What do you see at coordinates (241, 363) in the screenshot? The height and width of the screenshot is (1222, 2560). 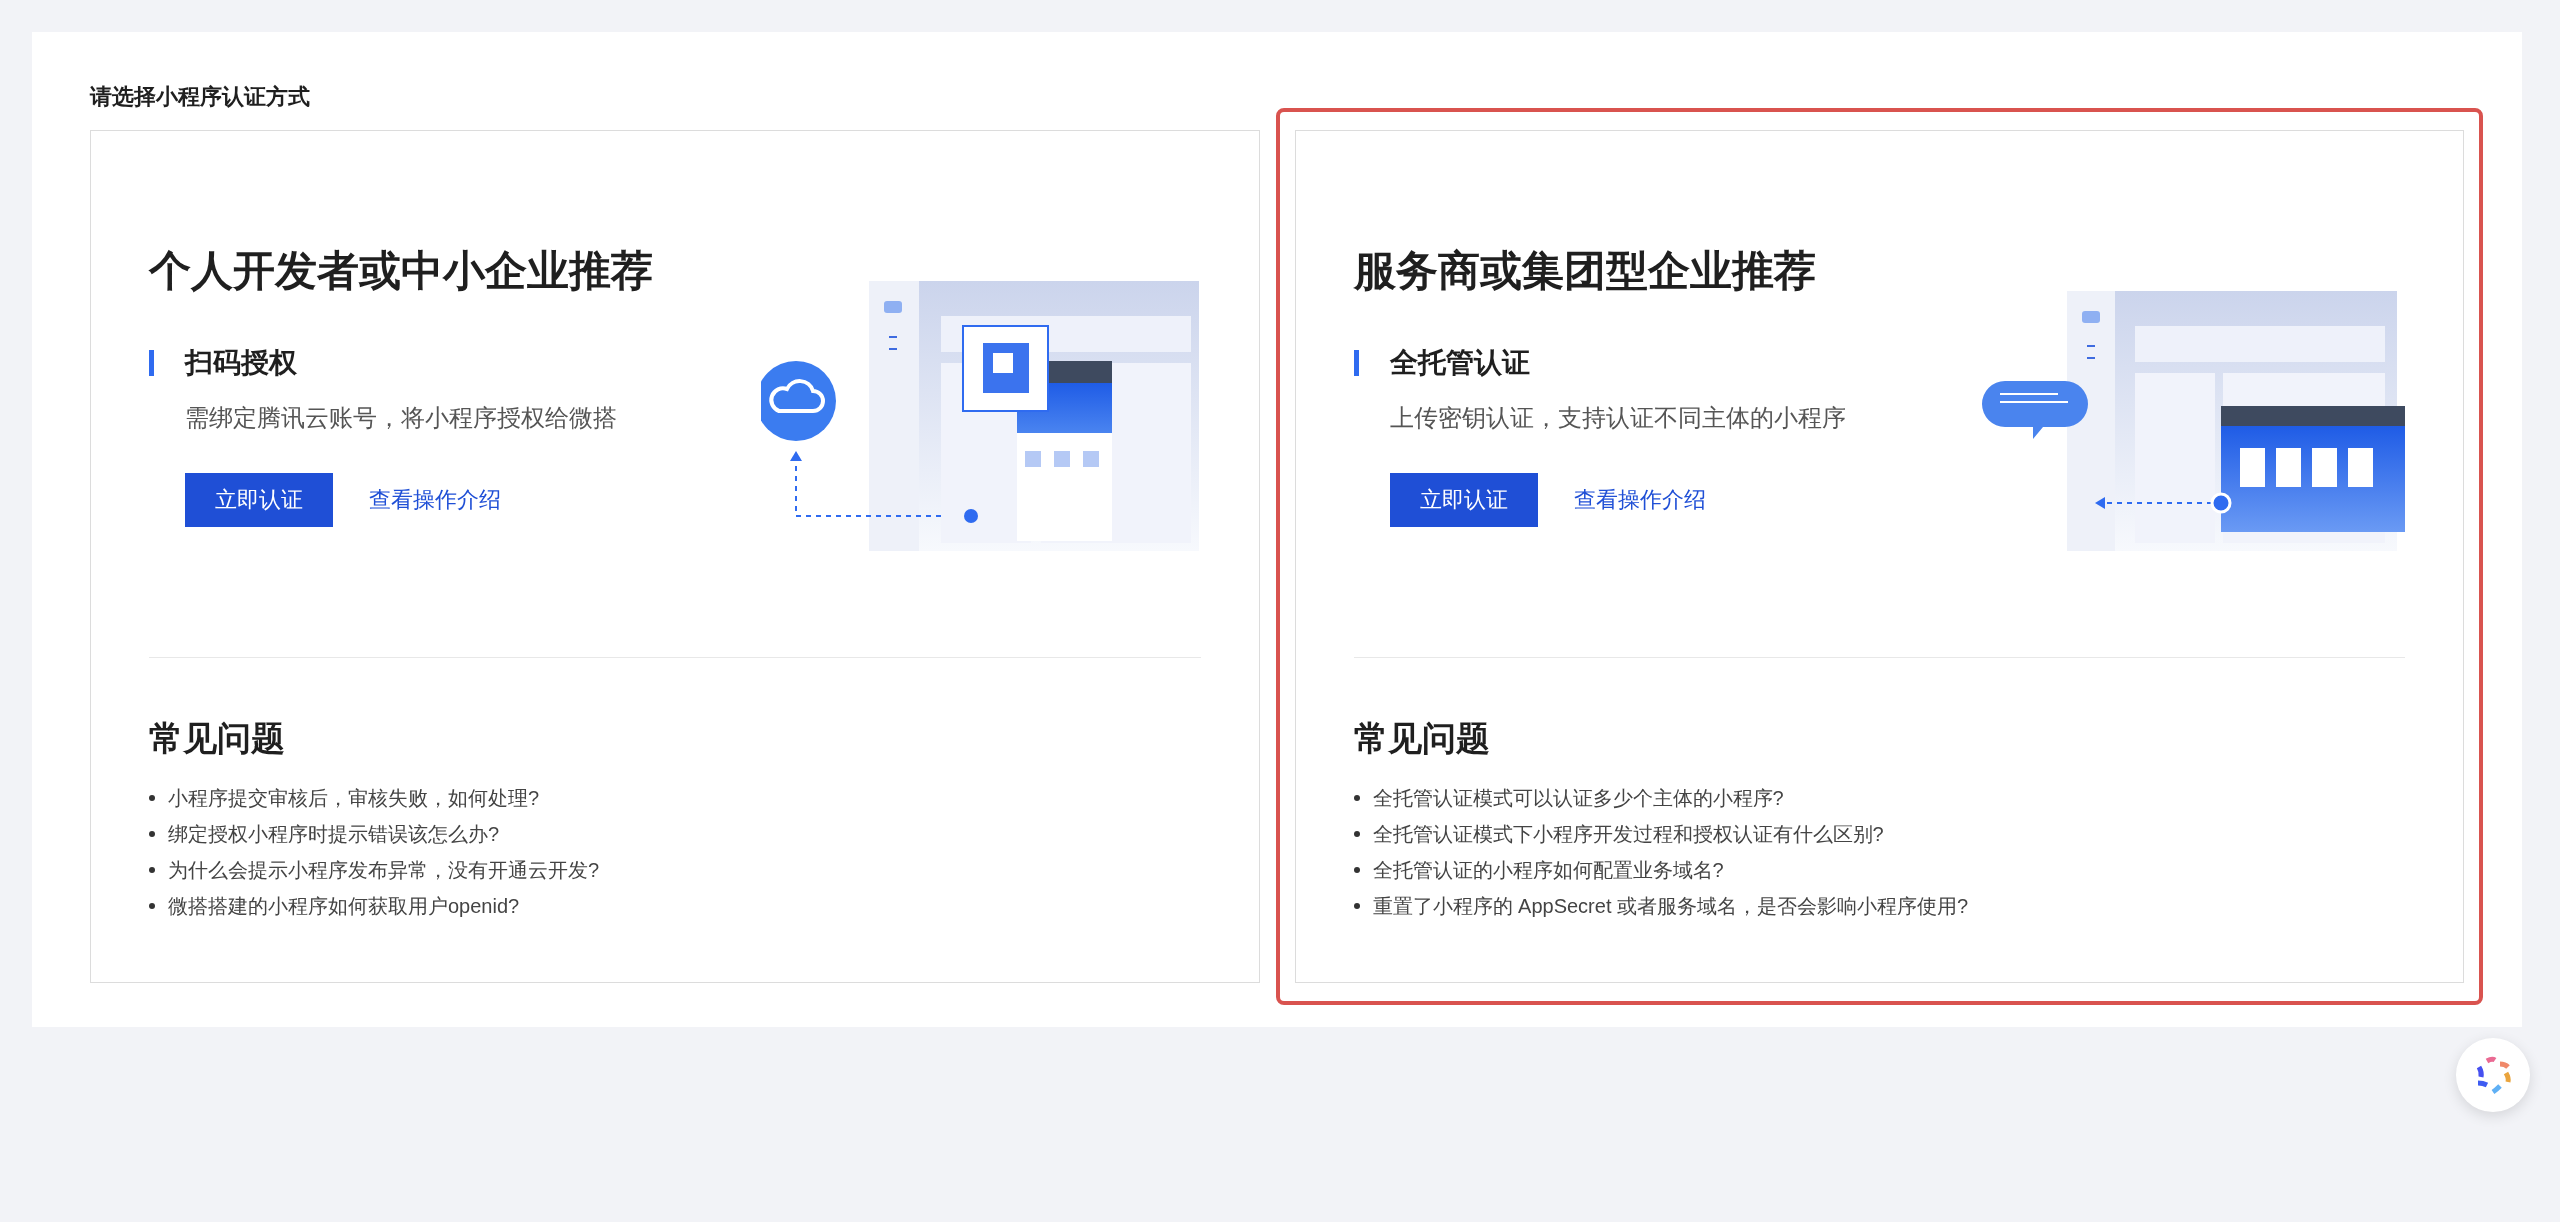 I see `method-title: 扫码授权` at bounding box center [241, 363].